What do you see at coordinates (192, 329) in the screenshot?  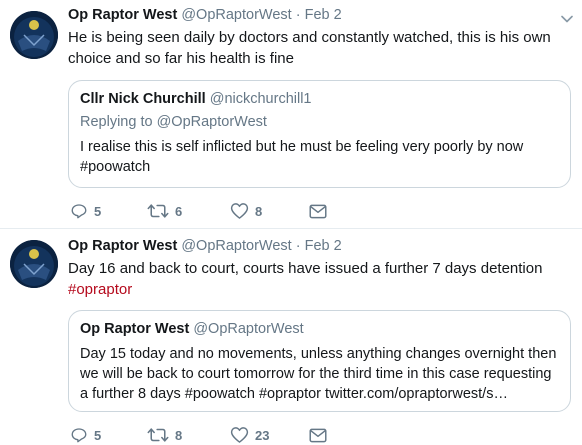 I see `quoted-tweet-header: Op Raptor West @OpRaptorWest` at bounding box center [192, 329].